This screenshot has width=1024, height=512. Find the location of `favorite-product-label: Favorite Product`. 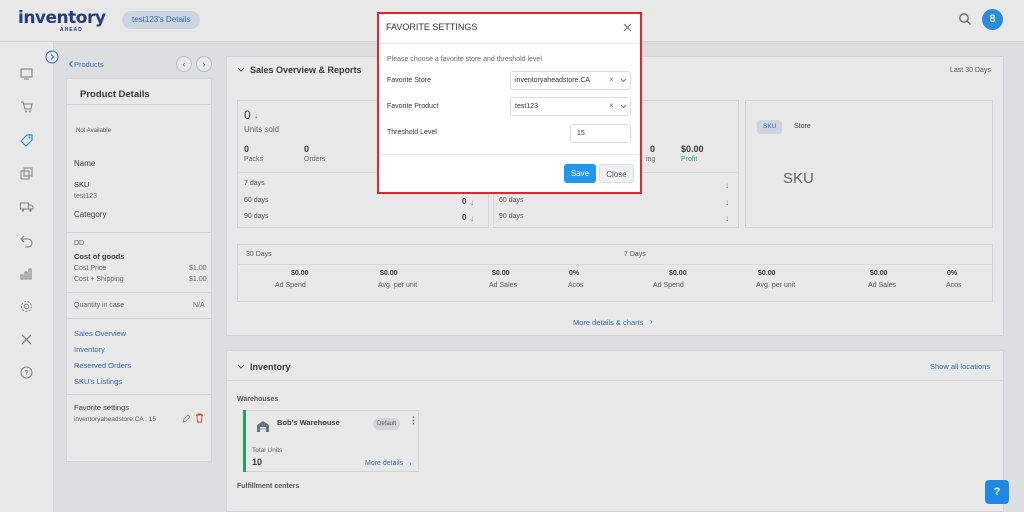

favorite-product-label: Favorite Product is located at coordinates (413, 106).